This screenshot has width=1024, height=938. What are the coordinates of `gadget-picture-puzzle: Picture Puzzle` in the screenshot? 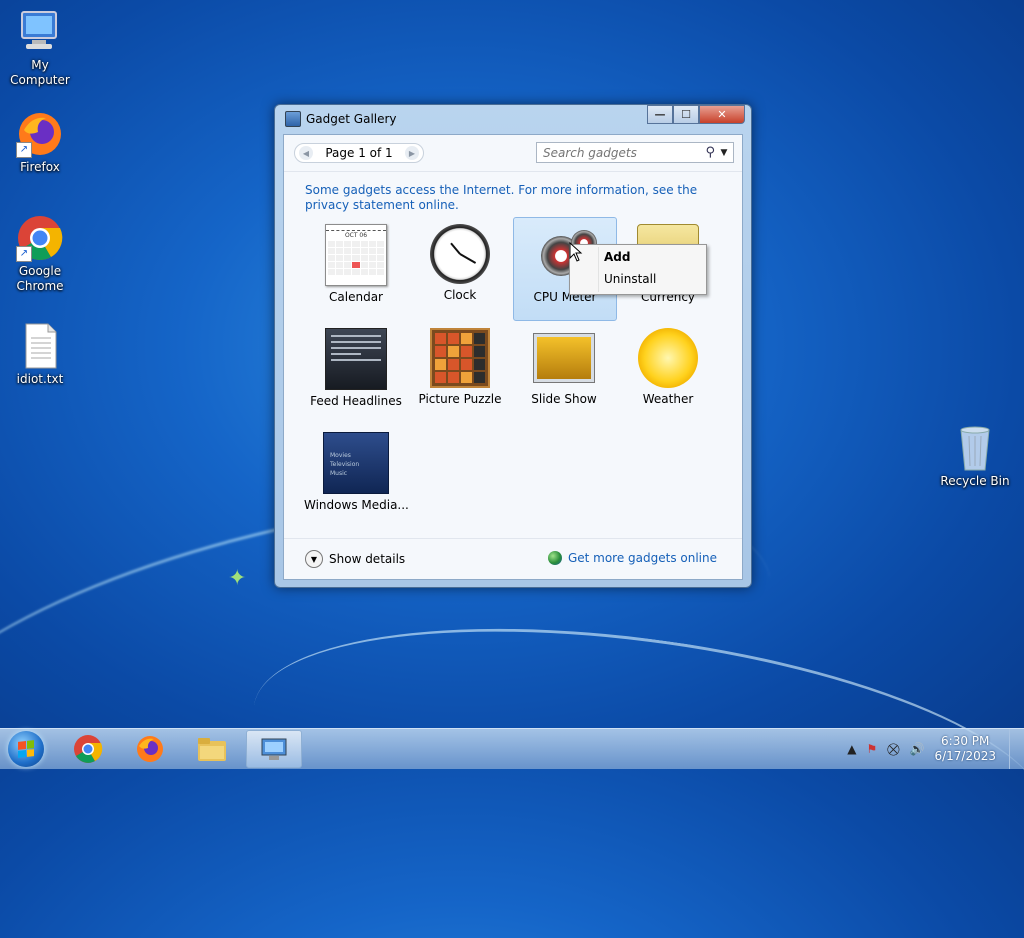 It's located at (460, 372).